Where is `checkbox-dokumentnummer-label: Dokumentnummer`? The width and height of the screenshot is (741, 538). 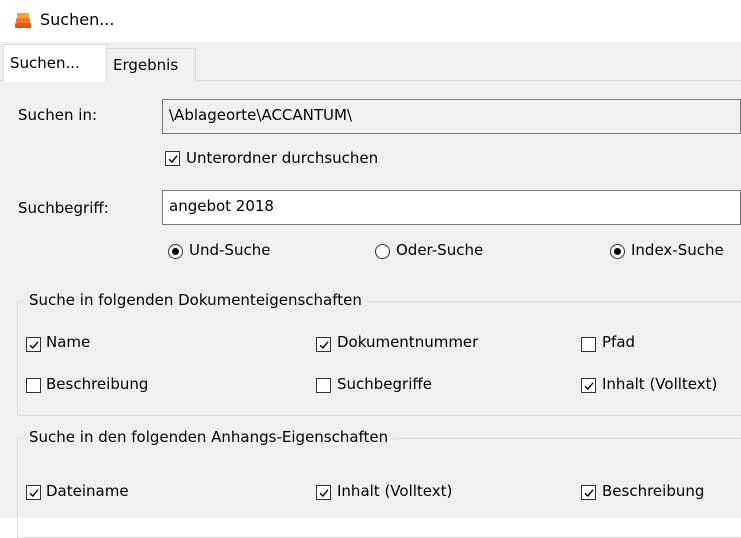
checkbox-dokumentnummer-label: Dokumentnummer is located at coordinates (408, 342).